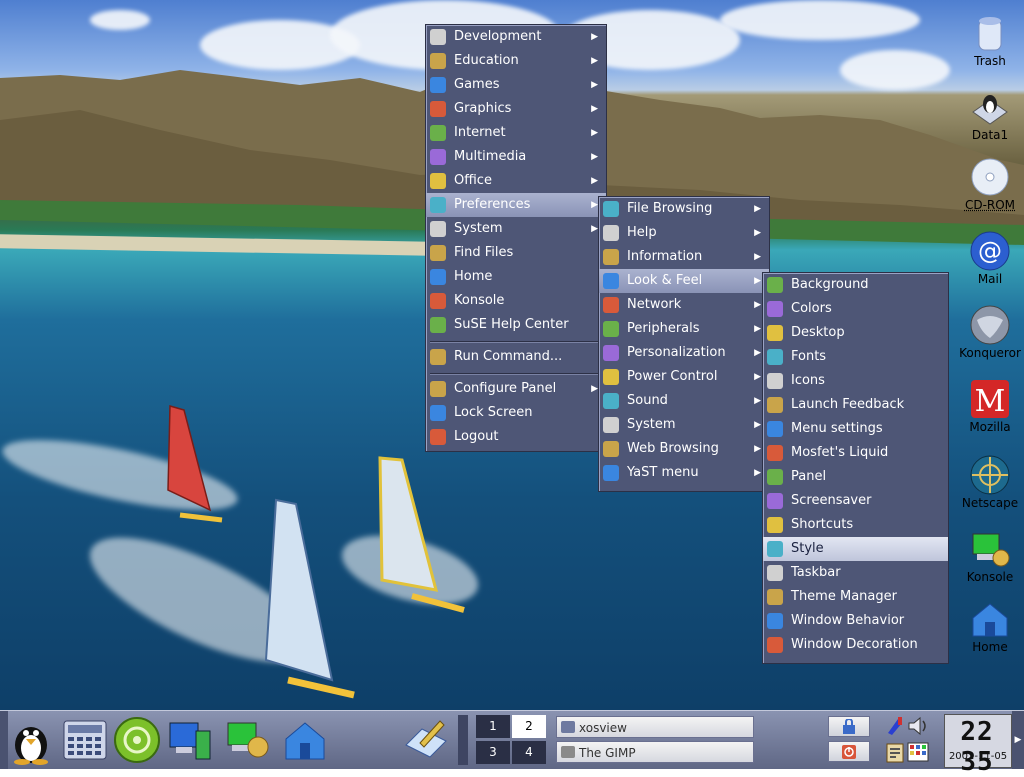  Describe the element at coordinates (516, 437) in the screenshot. I see `menu-item-logout: Logout` at that location.